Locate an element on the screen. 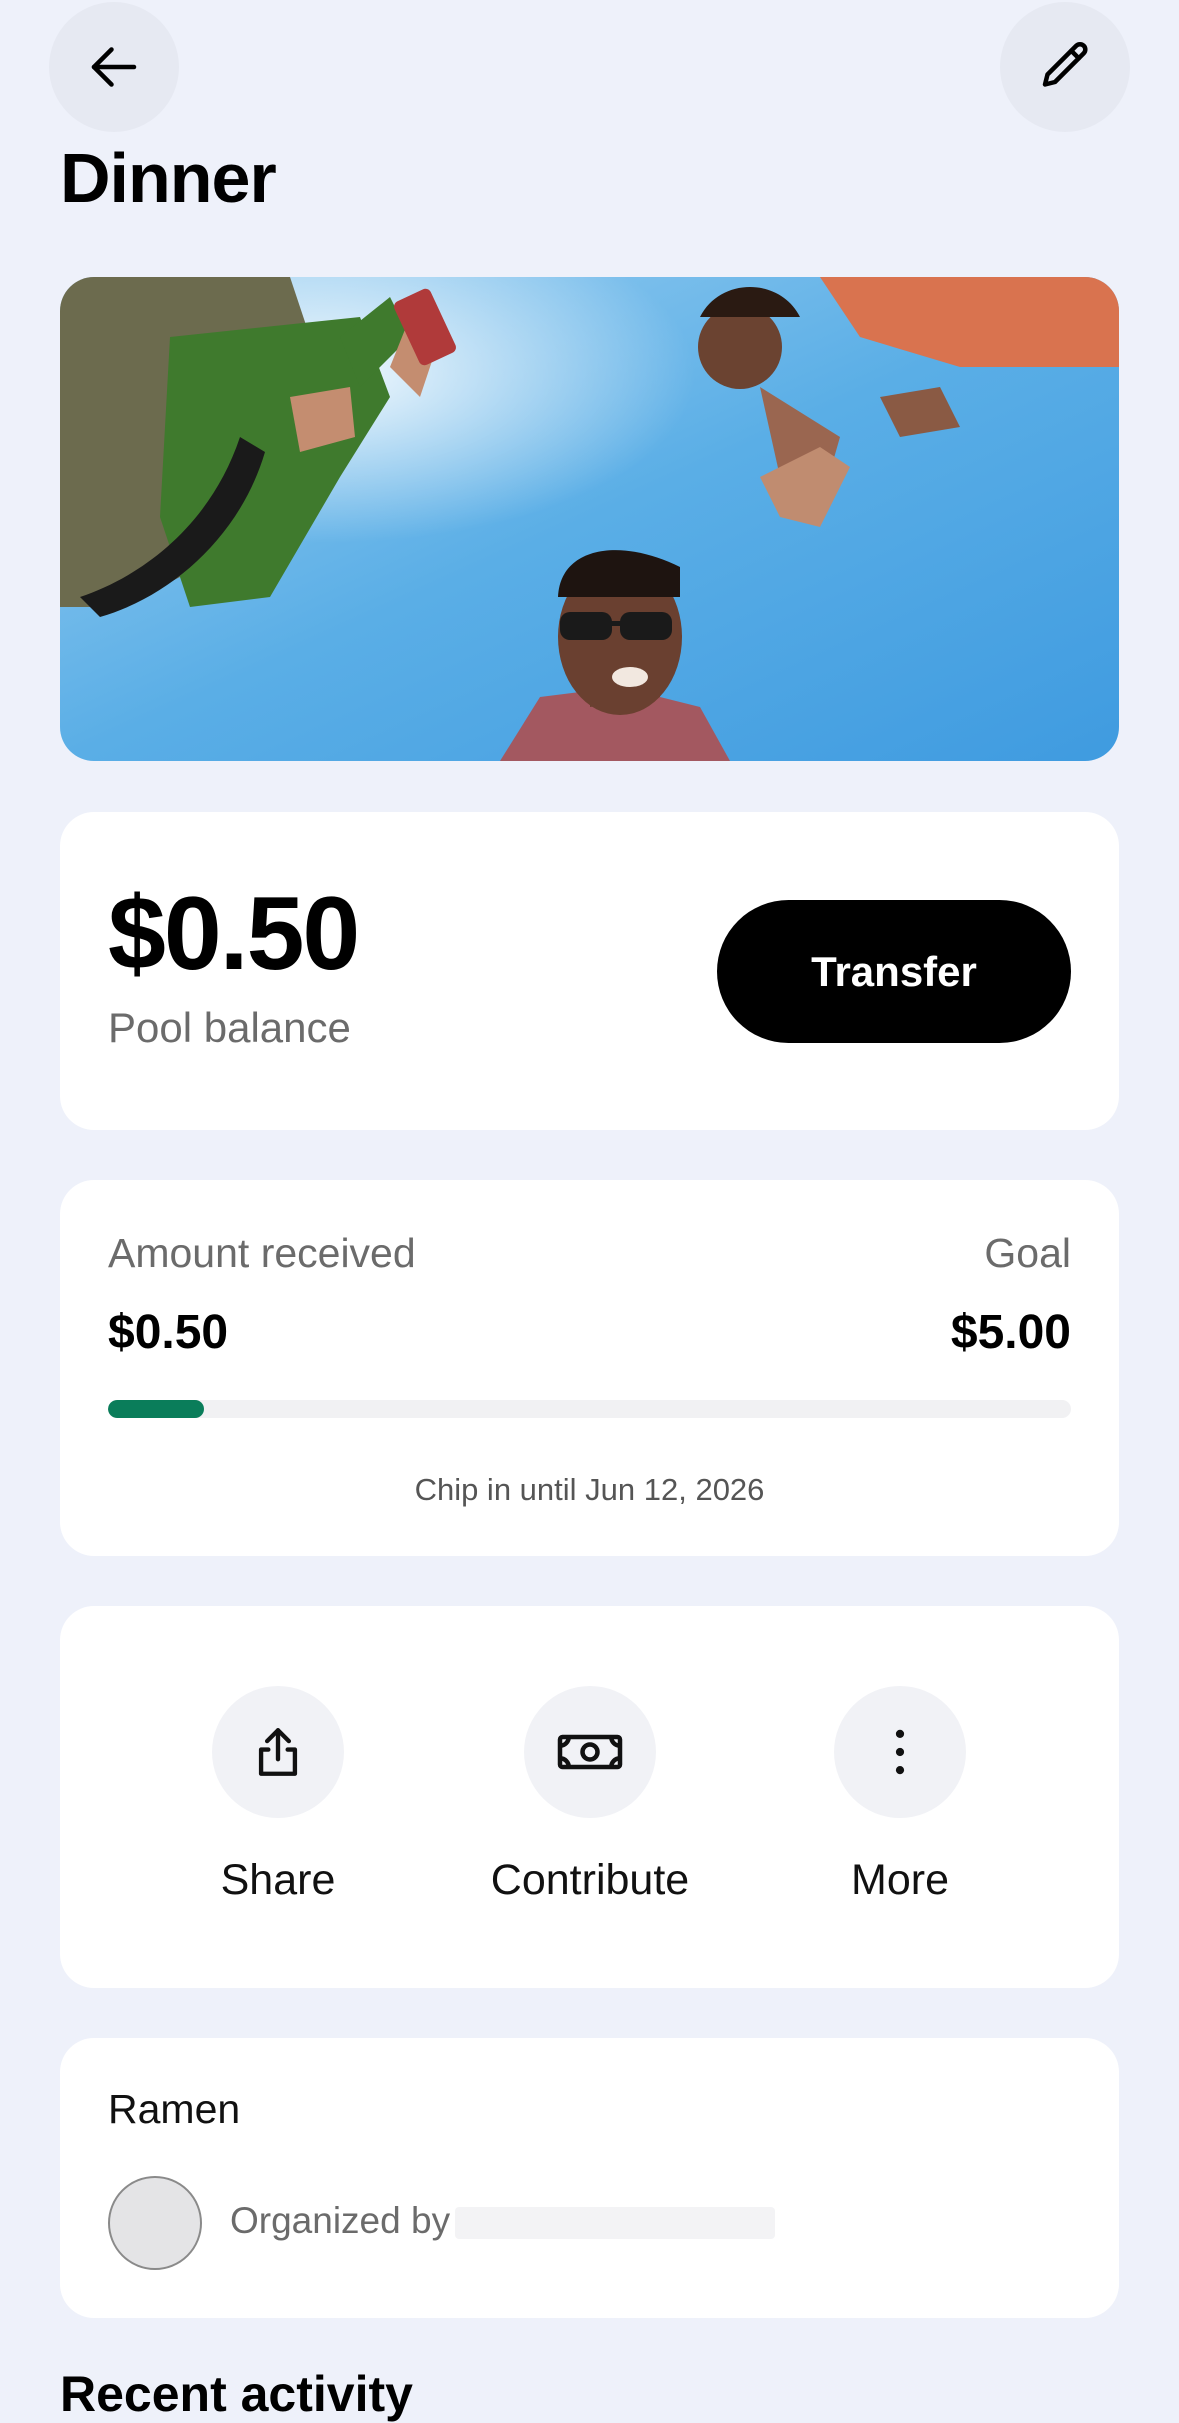 This screenshot has height=2423, width=1179. contribute-action: Contribute is located at coordinates (590, 1795).